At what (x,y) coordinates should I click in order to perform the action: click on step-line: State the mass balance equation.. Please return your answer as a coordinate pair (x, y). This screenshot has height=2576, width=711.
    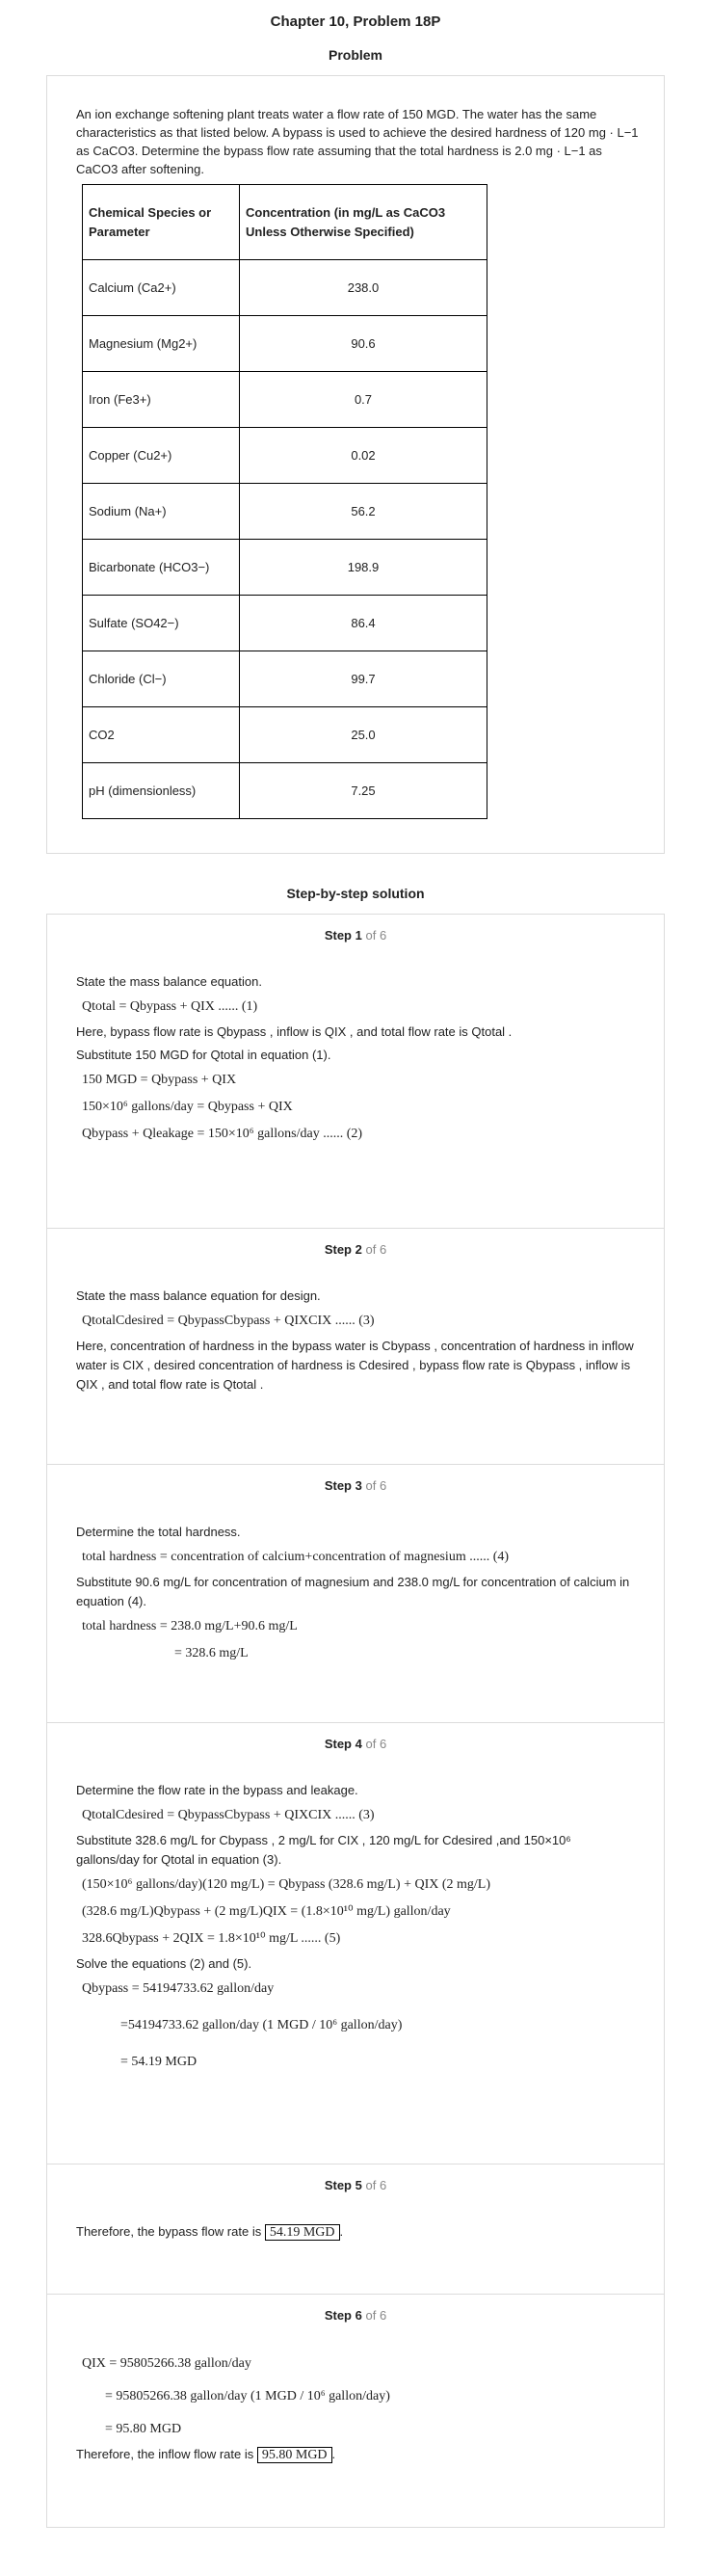
    Looking at the image, I should click on (169, 981).